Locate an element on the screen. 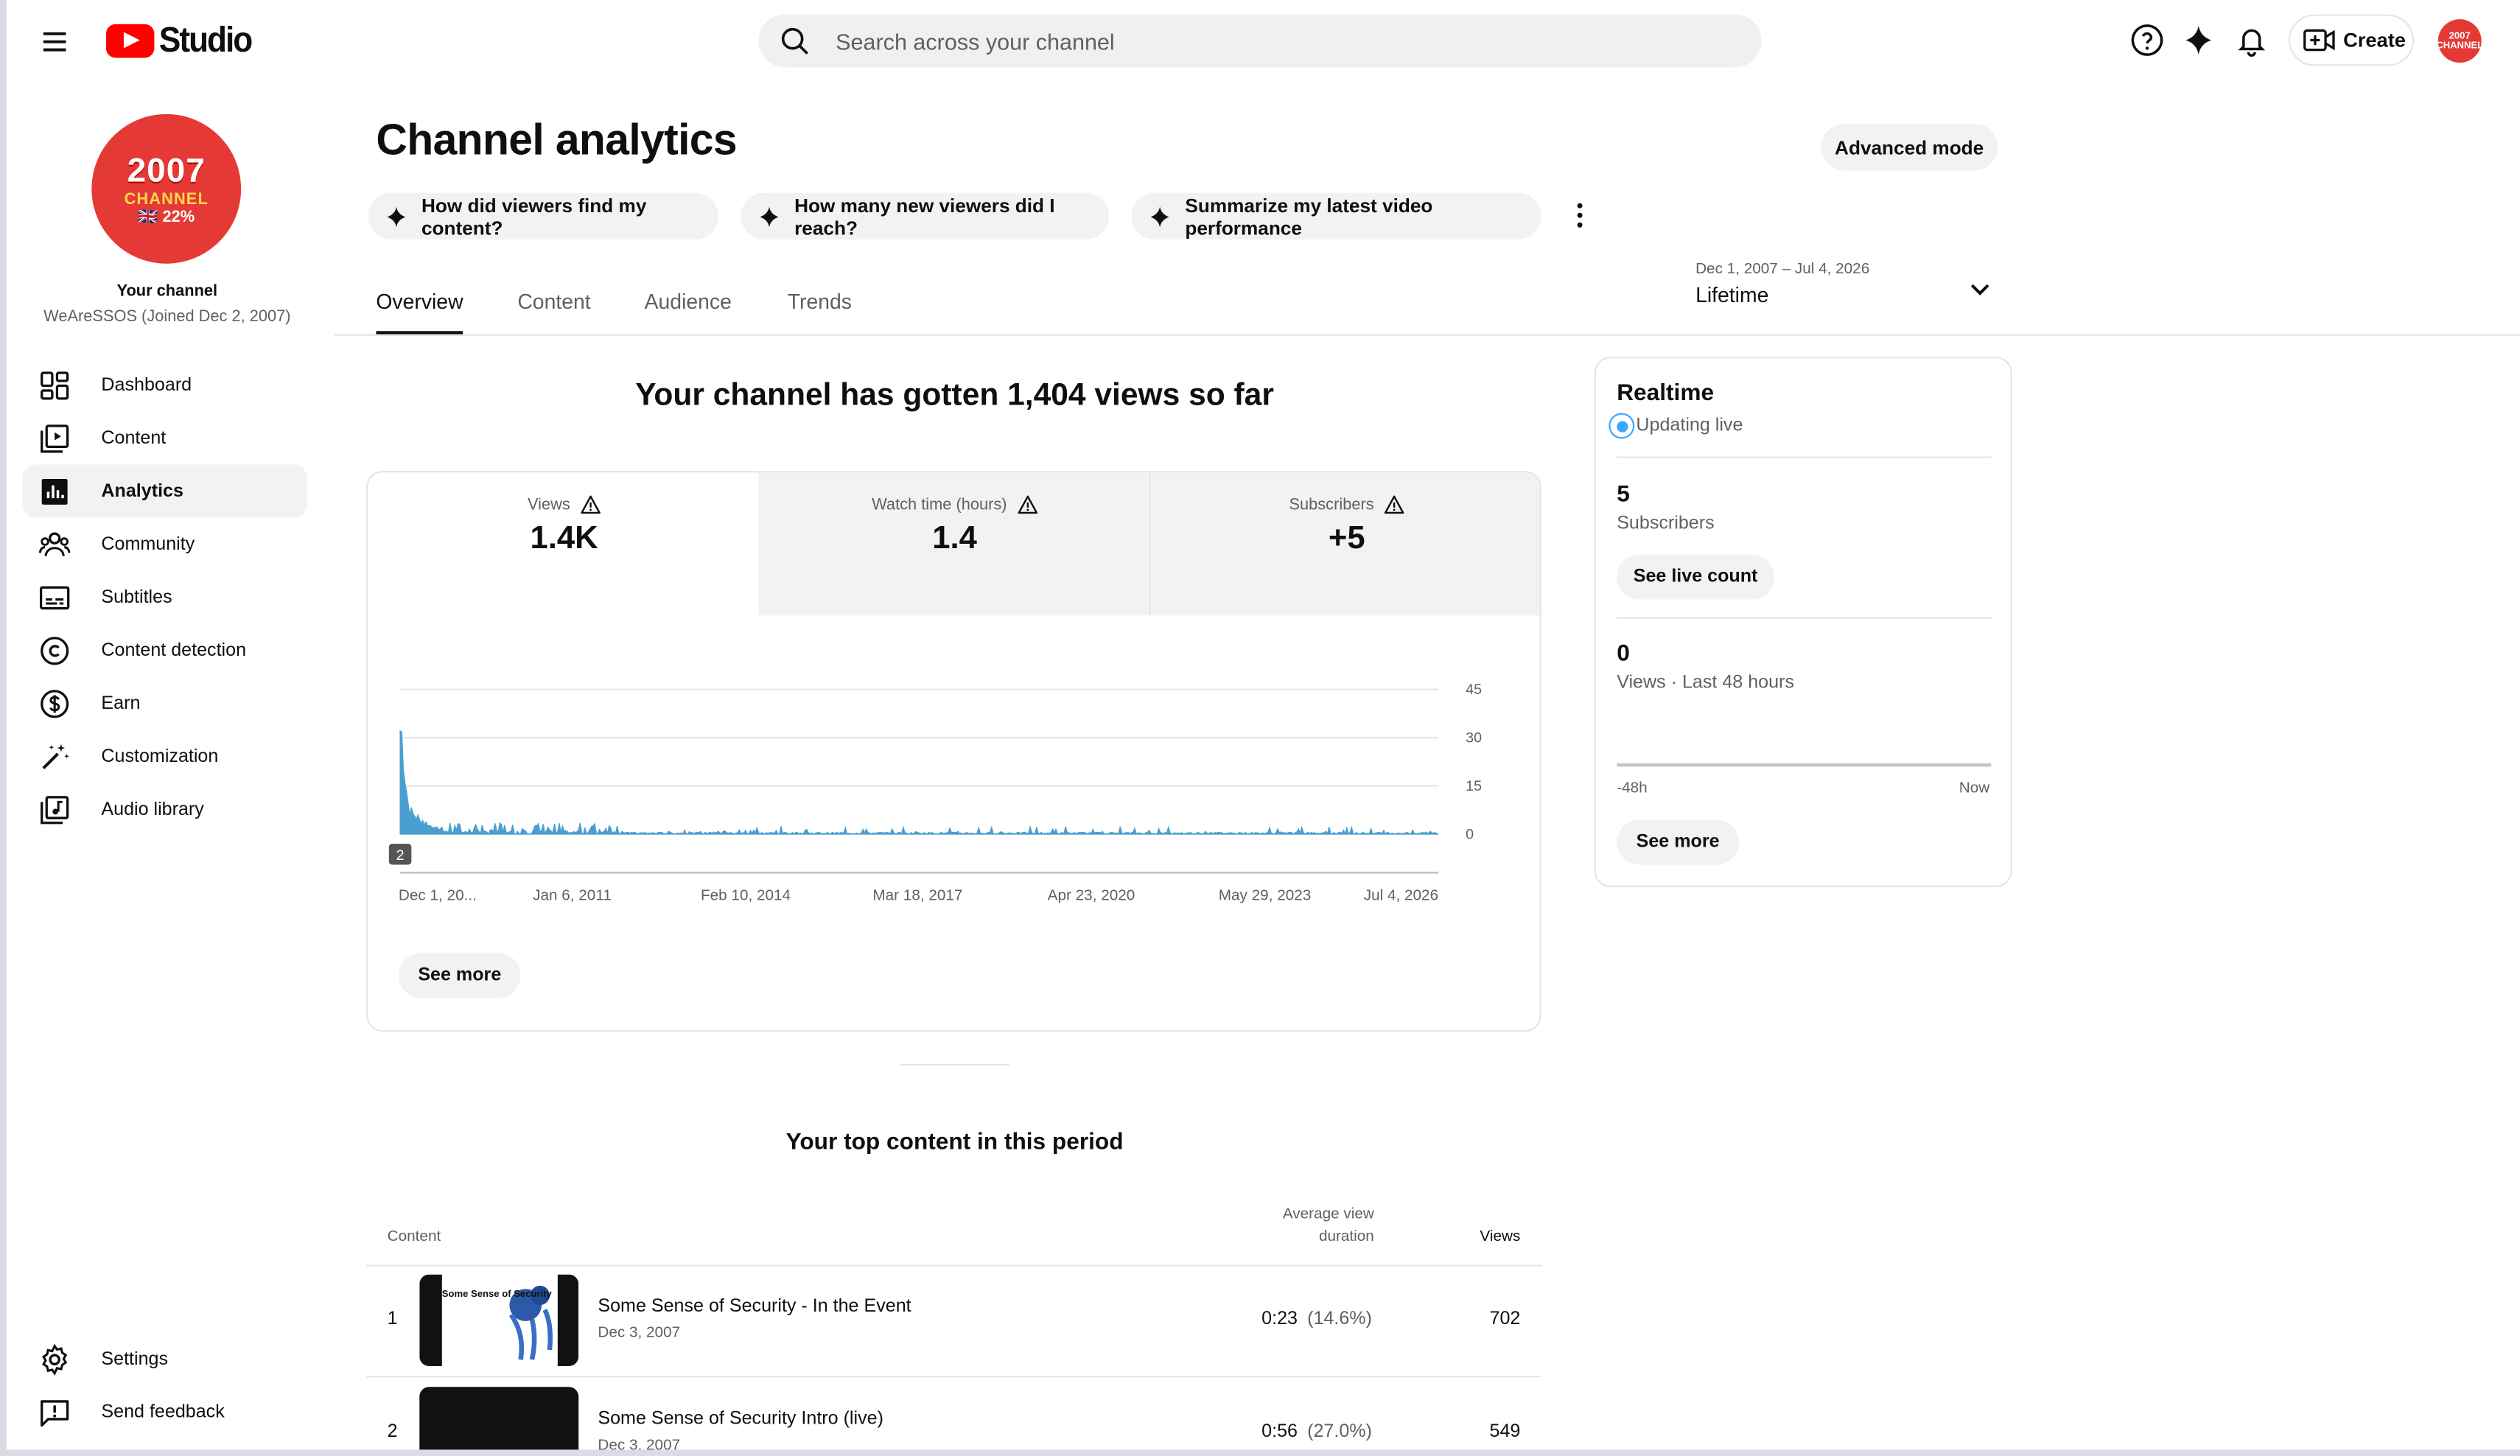 Image resolution: width=2520 pixels, height=1456 pixels. create-label: Create is located at coordinates (2374, 40).